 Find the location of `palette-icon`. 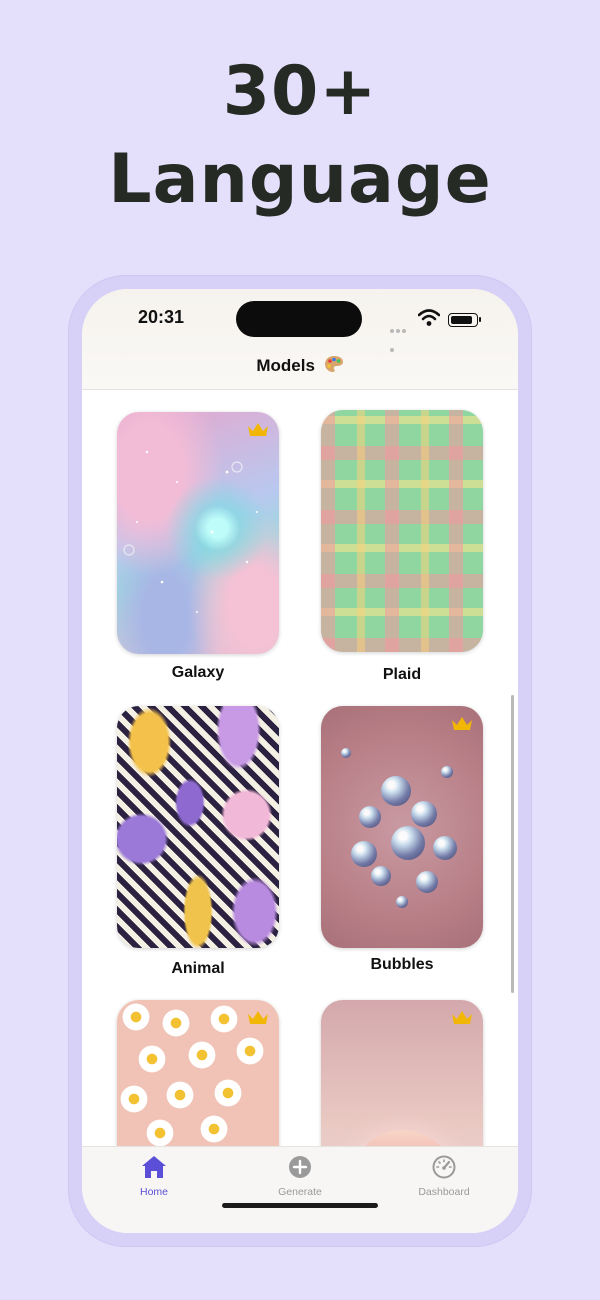

palette-icon is located at coordinates (333, 364).